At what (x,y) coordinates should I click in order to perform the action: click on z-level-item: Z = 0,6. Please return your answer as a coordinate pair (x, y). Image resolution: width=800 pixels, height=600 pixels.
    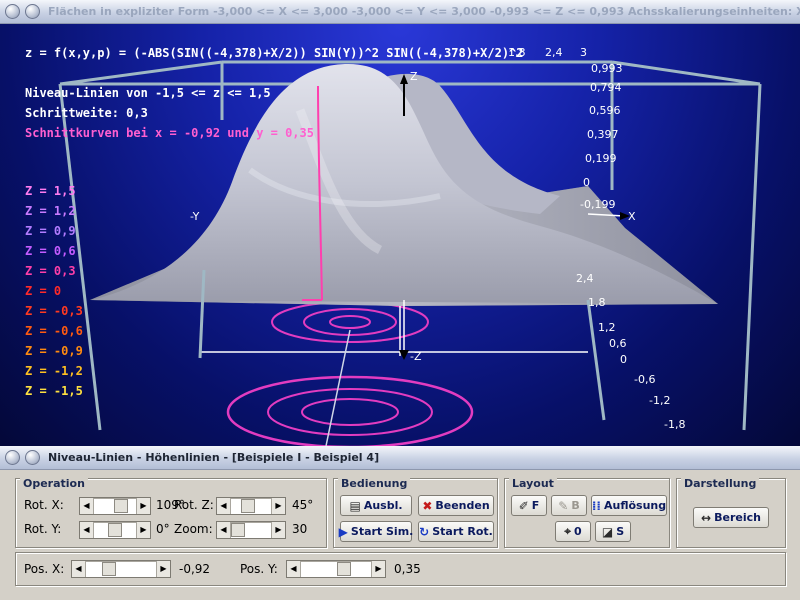
    Looking at the image, I should click on (50, 251).